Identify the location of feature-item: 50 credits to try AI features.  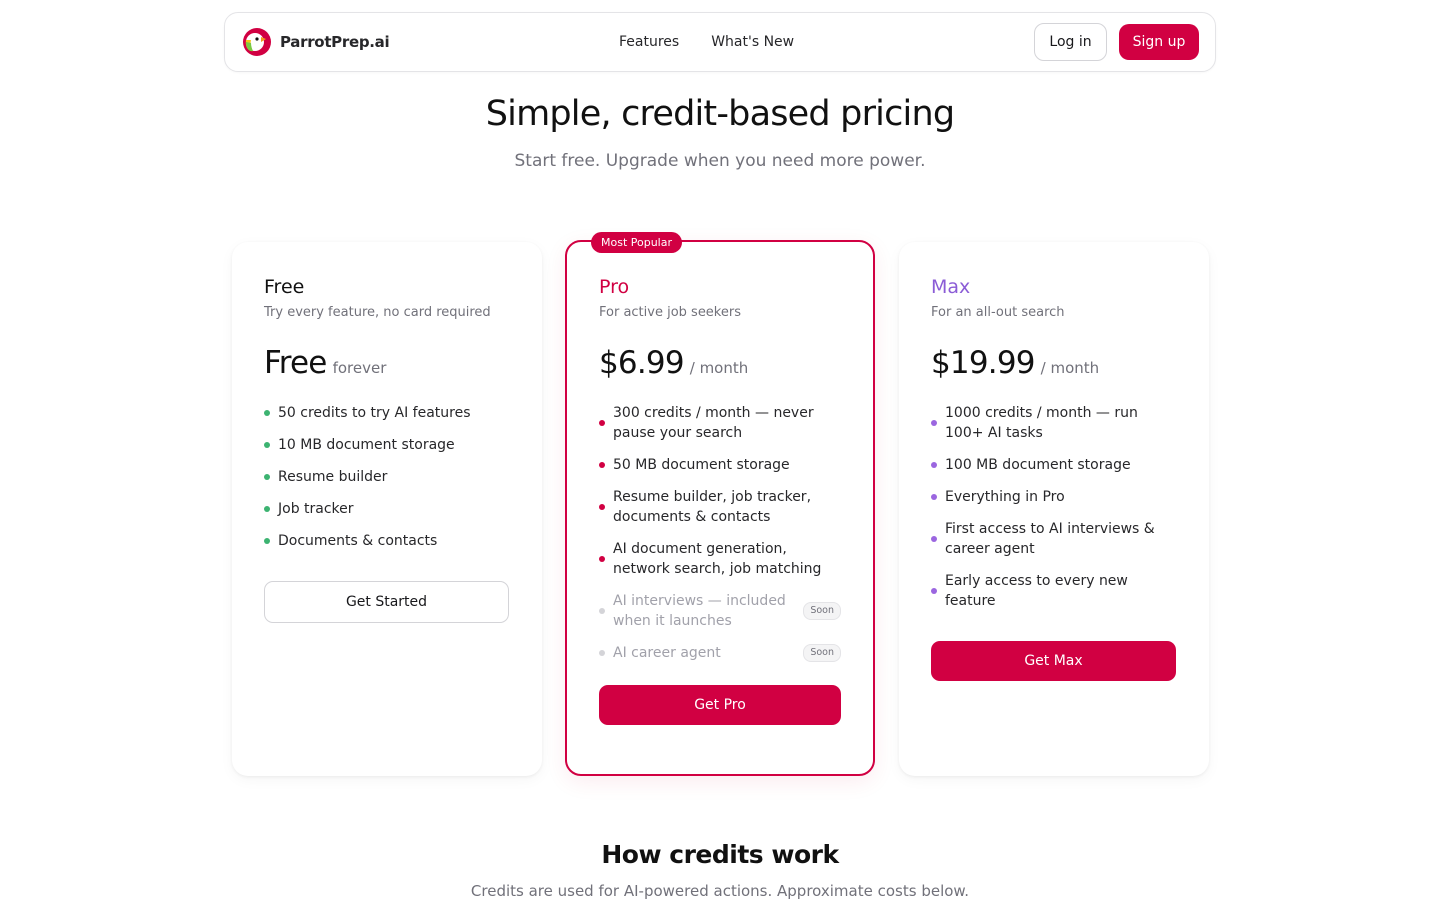
(387, 413).